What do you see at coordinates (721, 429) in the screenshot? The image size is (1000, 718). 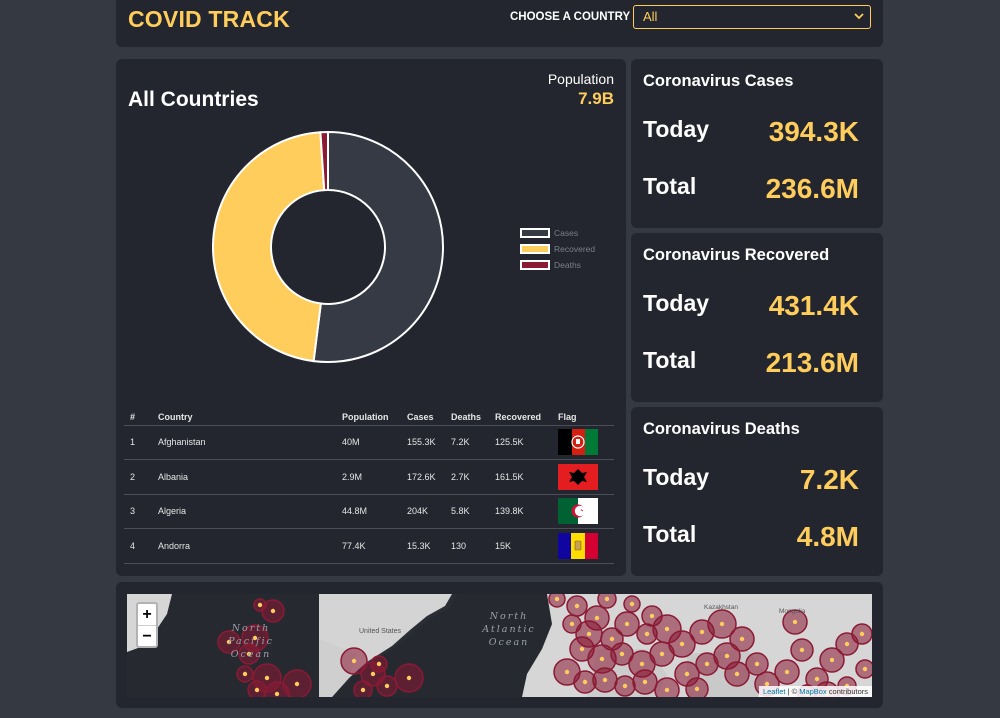 I see `deaths-card-title: Coronavirus Deaths` at bounding box center [721, 429].